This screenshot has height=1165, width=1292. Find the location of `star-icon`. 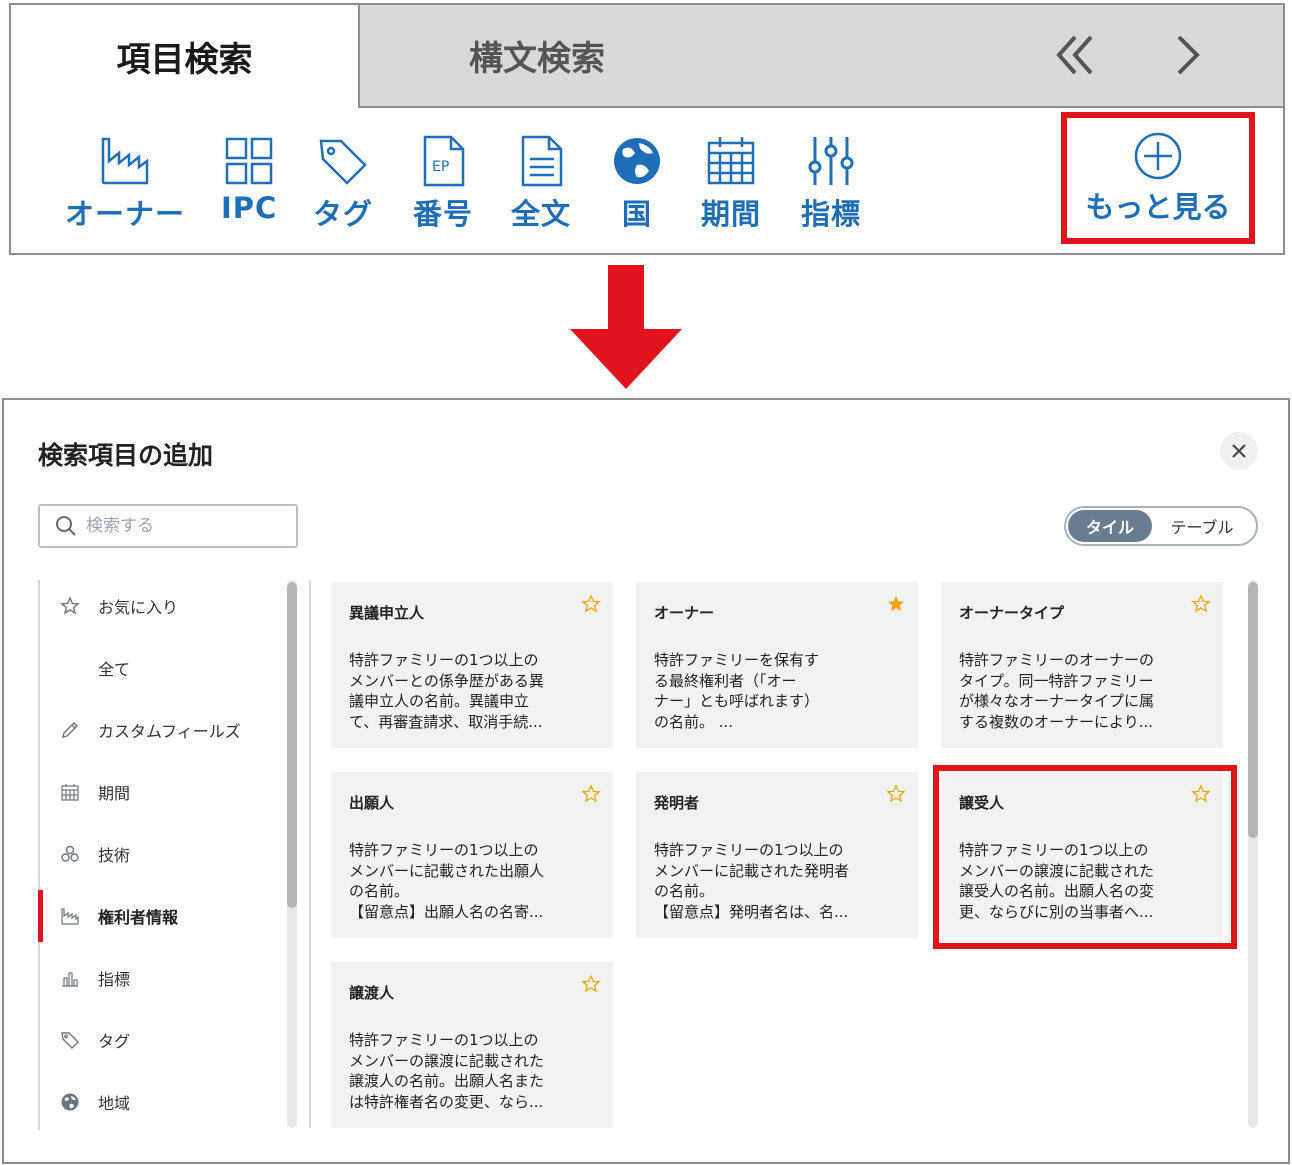

star-icon is located at coordinates (70, 606).